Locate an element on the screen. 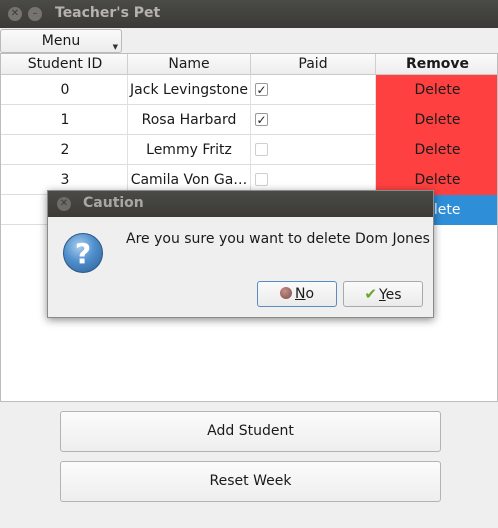 This screenshot has width=498, height=528. no-button-mnemonic: N is located at coordinates (300, 294).